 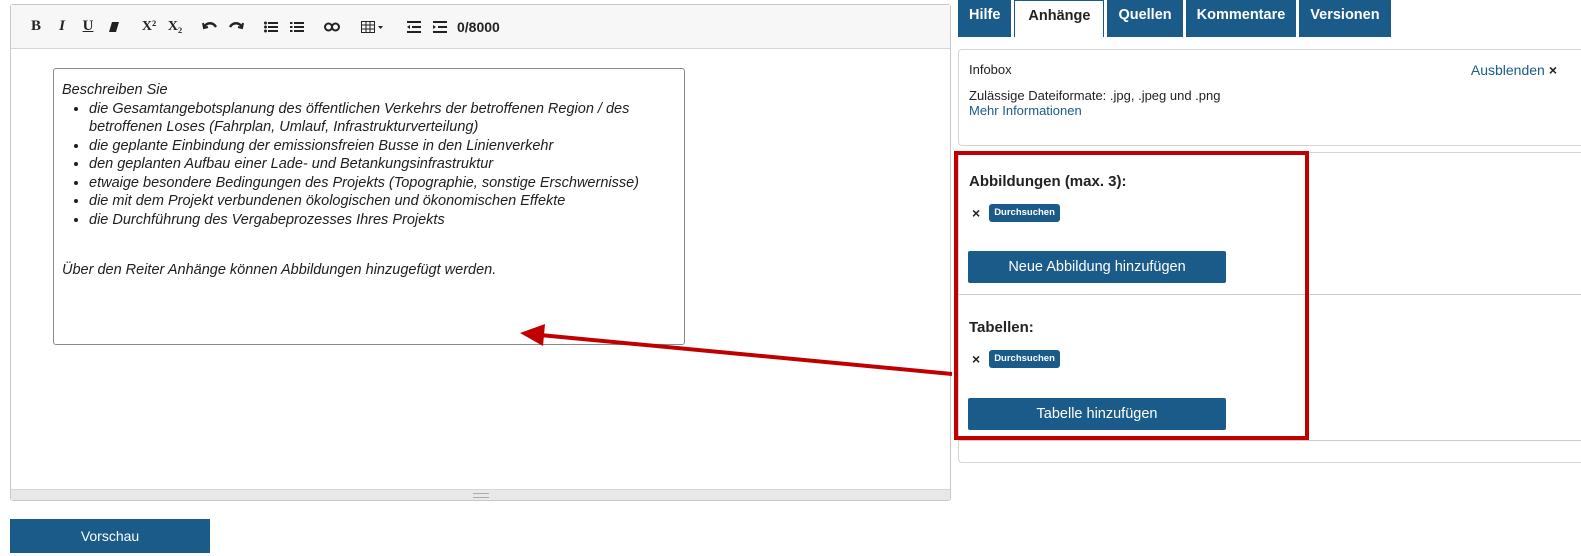 I want to click on close-icon: ×, so click(x=1552, y=70).